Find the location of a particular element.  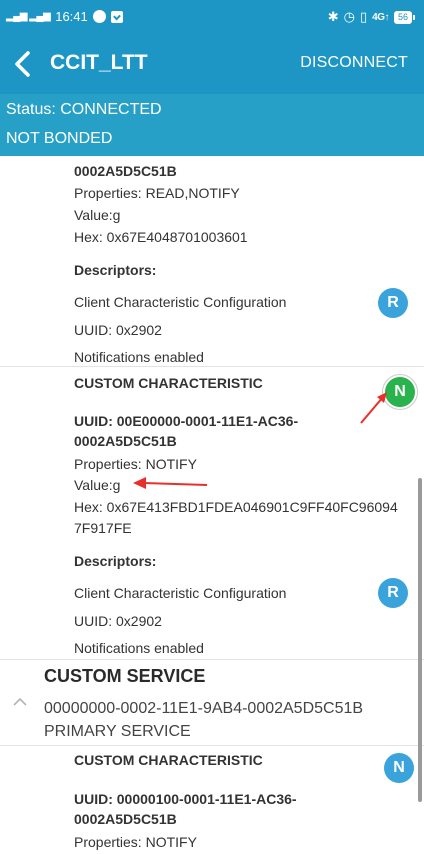

network-indicator: 4G↑ is located at coordinates (380, 17).